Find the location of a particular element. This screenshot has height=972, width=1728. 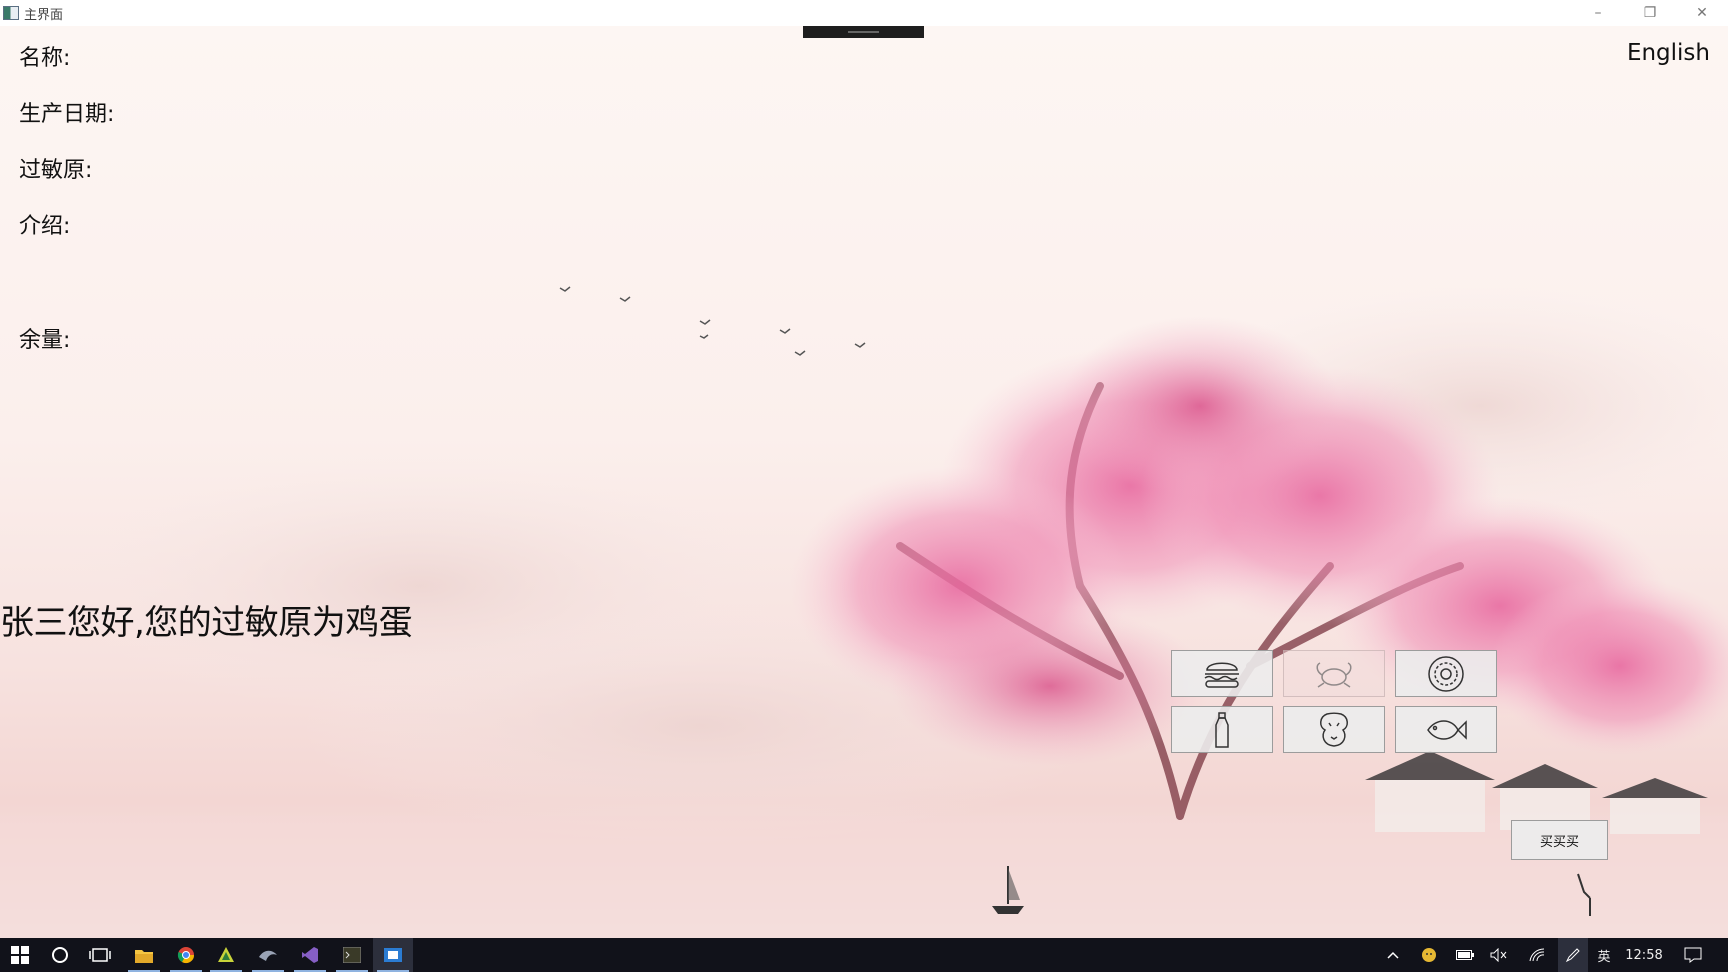

taskbar-app-yellow is located at coordinates (226, 955).